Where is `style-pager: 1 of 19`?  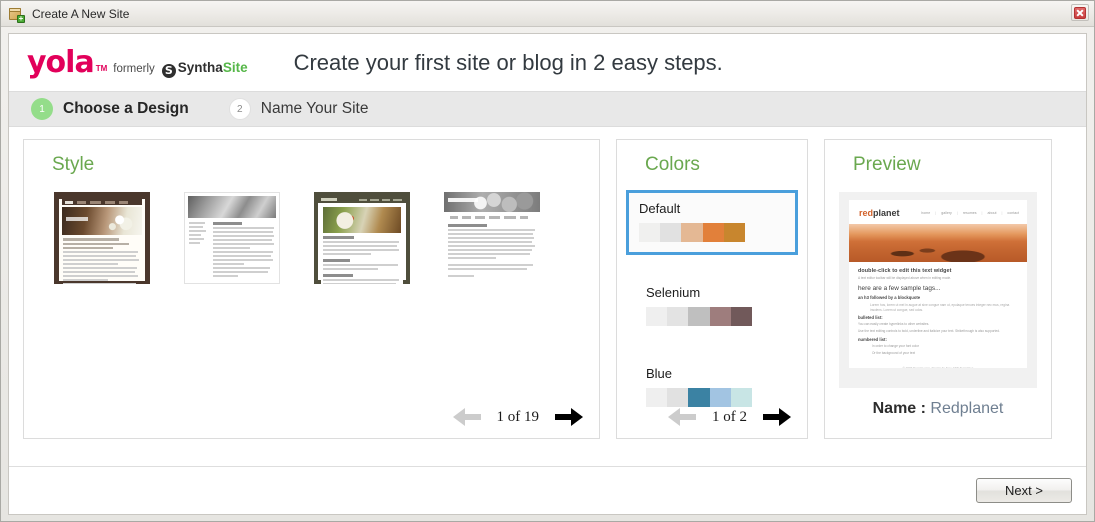
style-pager: 1 of 19 is located at coordinates (517, 417).